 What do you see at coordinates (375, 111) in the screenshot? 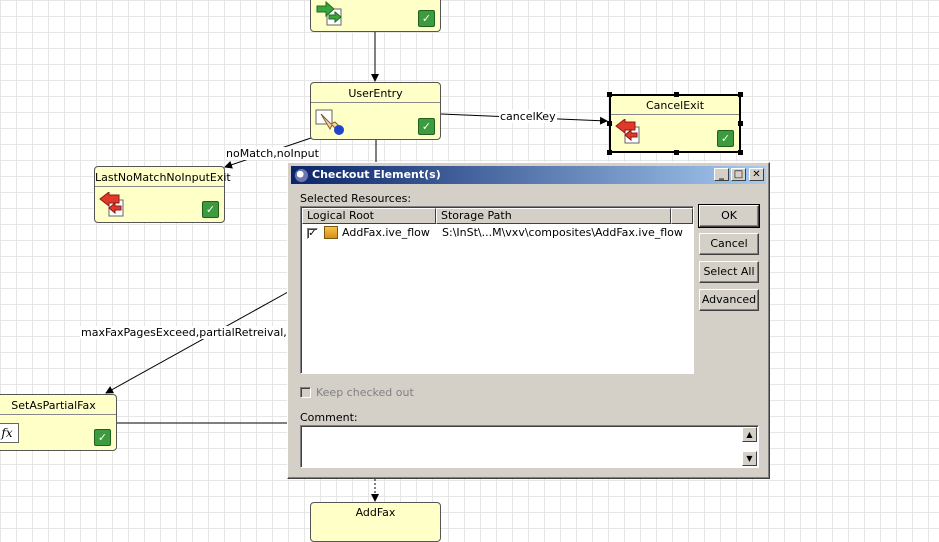
I see `flow-node-userentry: UserEntry ✓` at bounding box center [375, 111].